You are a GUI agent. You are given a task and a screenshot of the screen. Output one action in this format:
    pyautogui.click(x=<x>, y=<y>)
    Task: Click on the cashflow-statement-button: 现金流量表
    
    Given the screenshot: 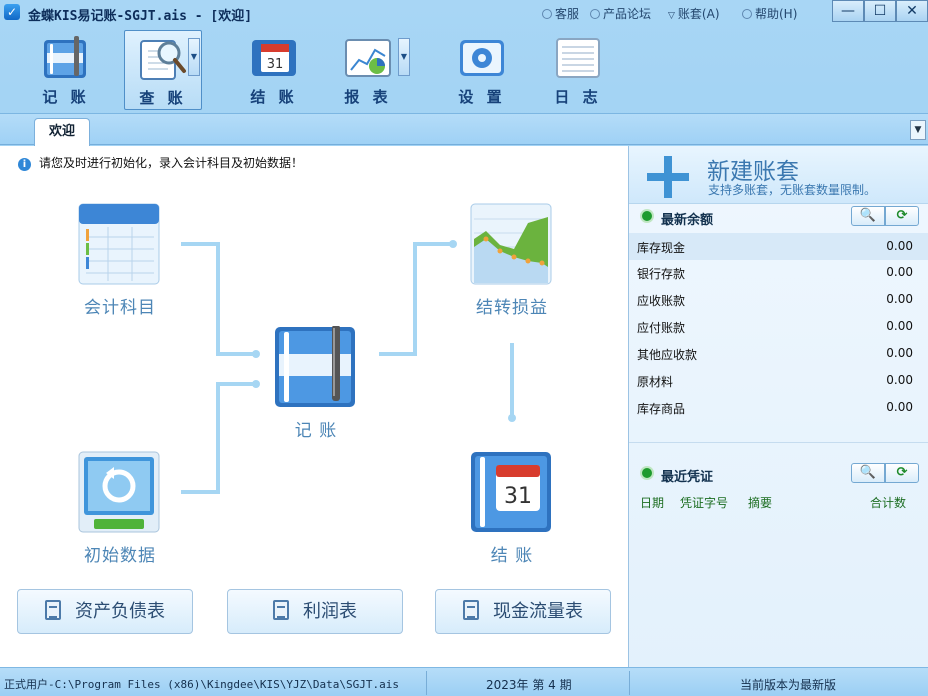 What is the action you would take?
    pyautogui.click(x=523, y=611)
    